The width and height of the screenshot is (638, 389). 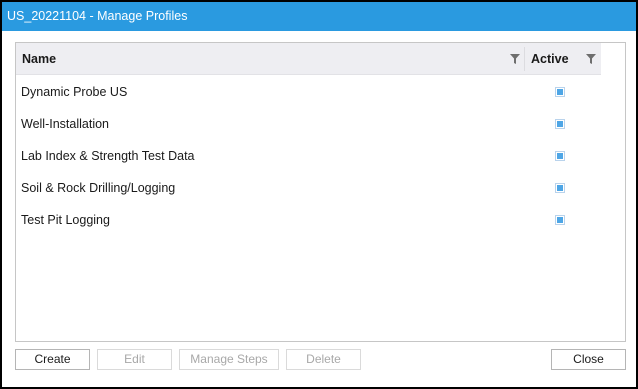 What do you see at coordinates (319, 16) in the screenshot?
I see `window-title: US_20221104 - Manage Profiles` at bounding box center [319, 16].